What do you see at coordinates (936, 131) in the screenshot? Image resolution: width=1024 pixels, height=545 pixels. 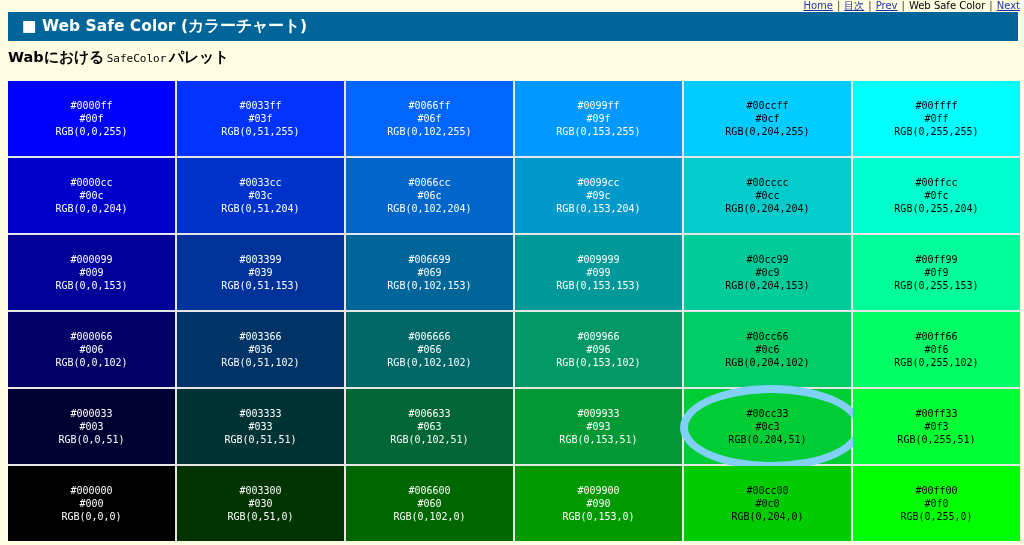 I see `rgb-value: RGB(0,255,255)` at bounding box center [936, 131].